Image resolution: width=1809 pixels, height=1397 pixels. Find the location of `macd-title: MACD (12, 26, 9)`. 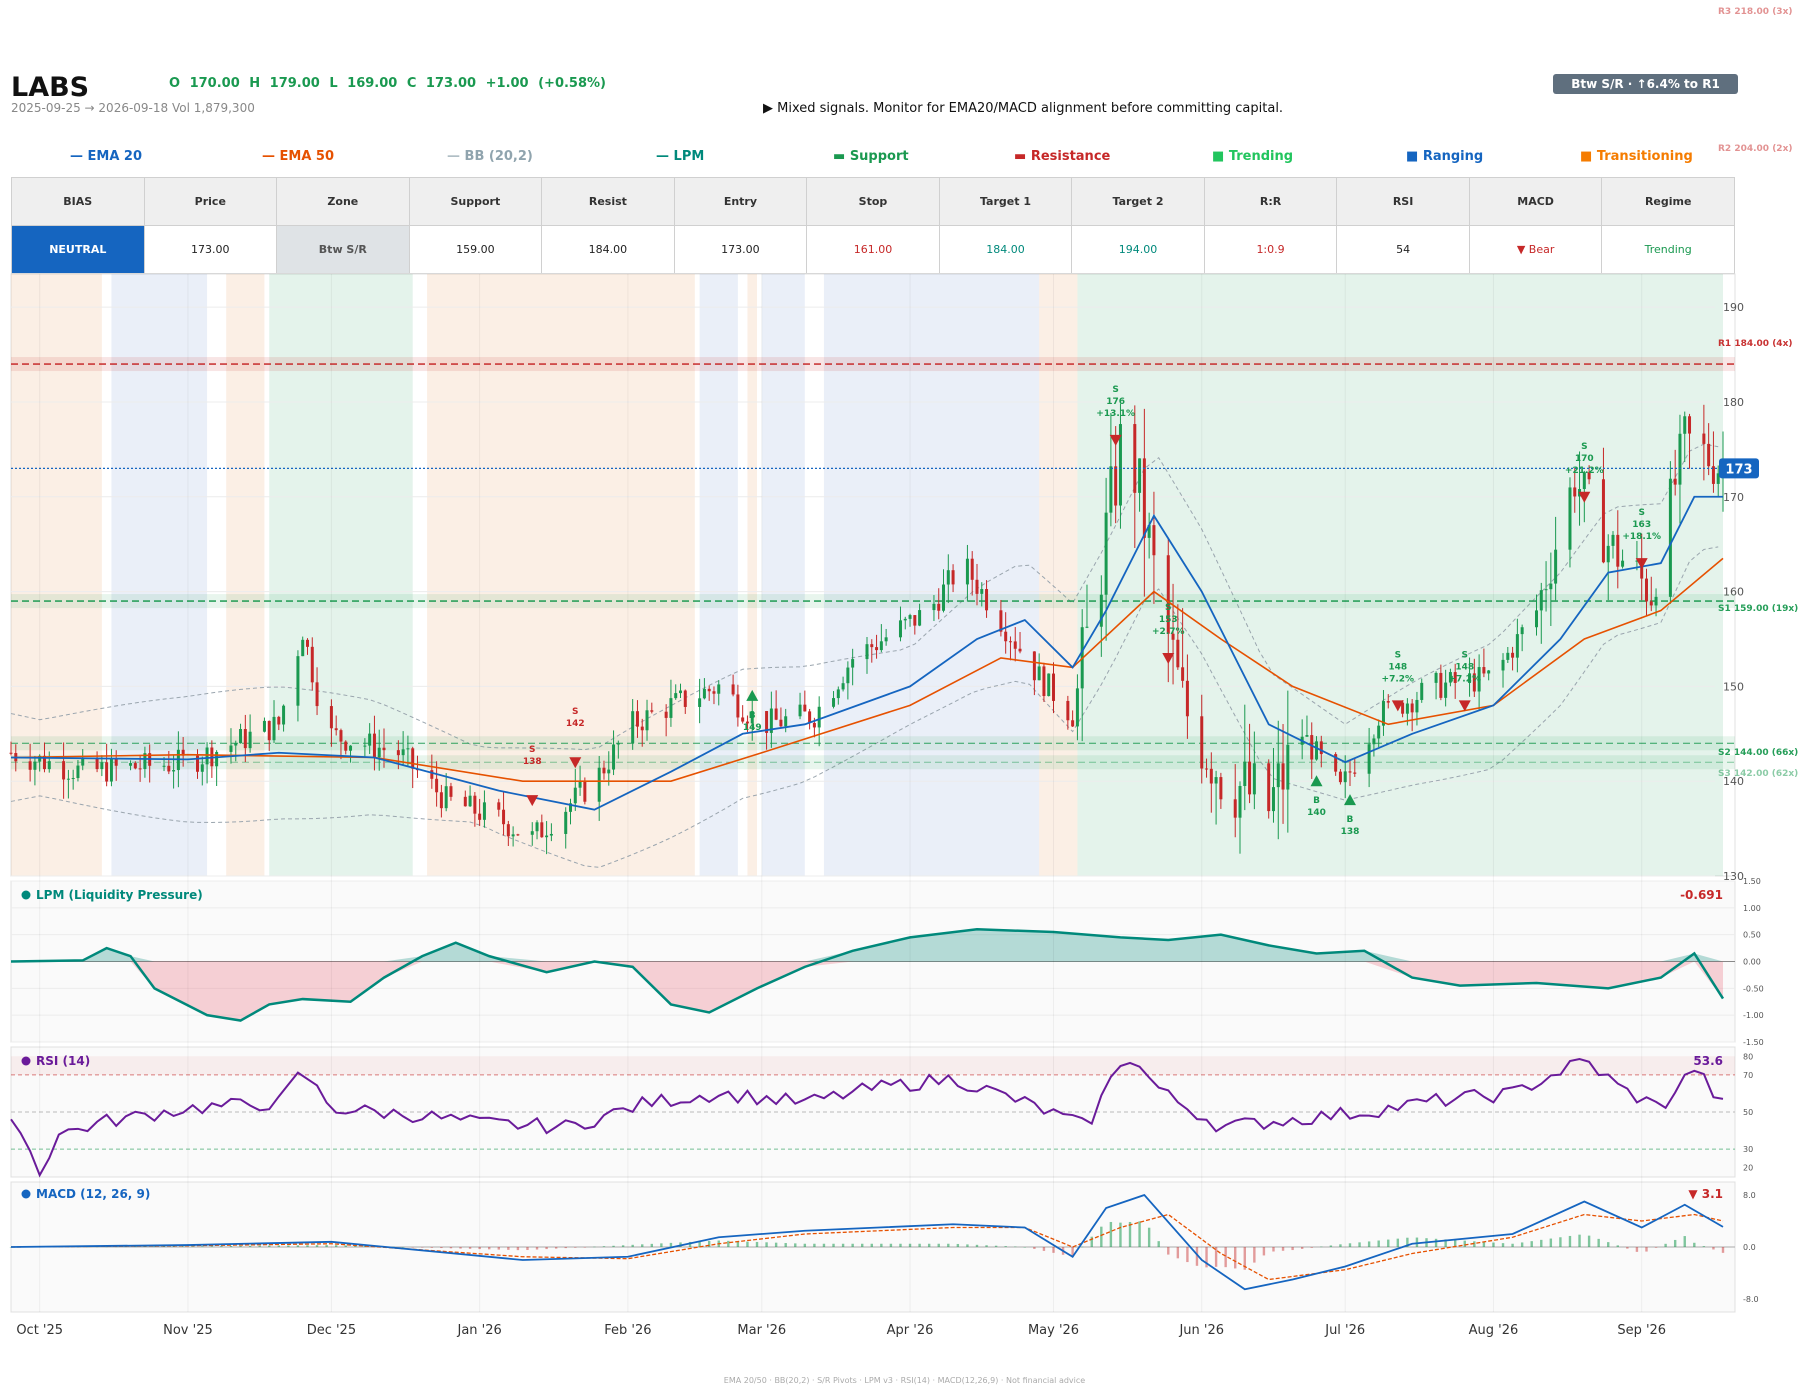

macd-title: MACD (12, 26, 9) is located at coordinates (93, 1194).